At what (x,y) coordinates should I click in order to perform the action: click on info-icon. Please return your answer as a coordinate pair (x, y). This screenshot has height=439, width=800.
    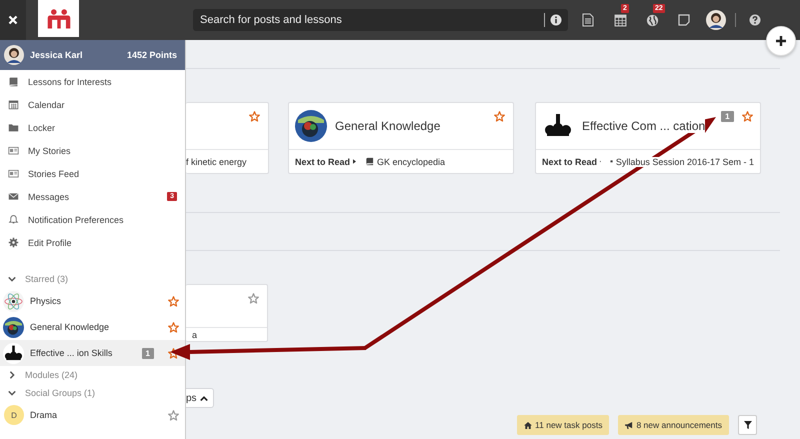
    Looking at the image, I should click on (556, 20).